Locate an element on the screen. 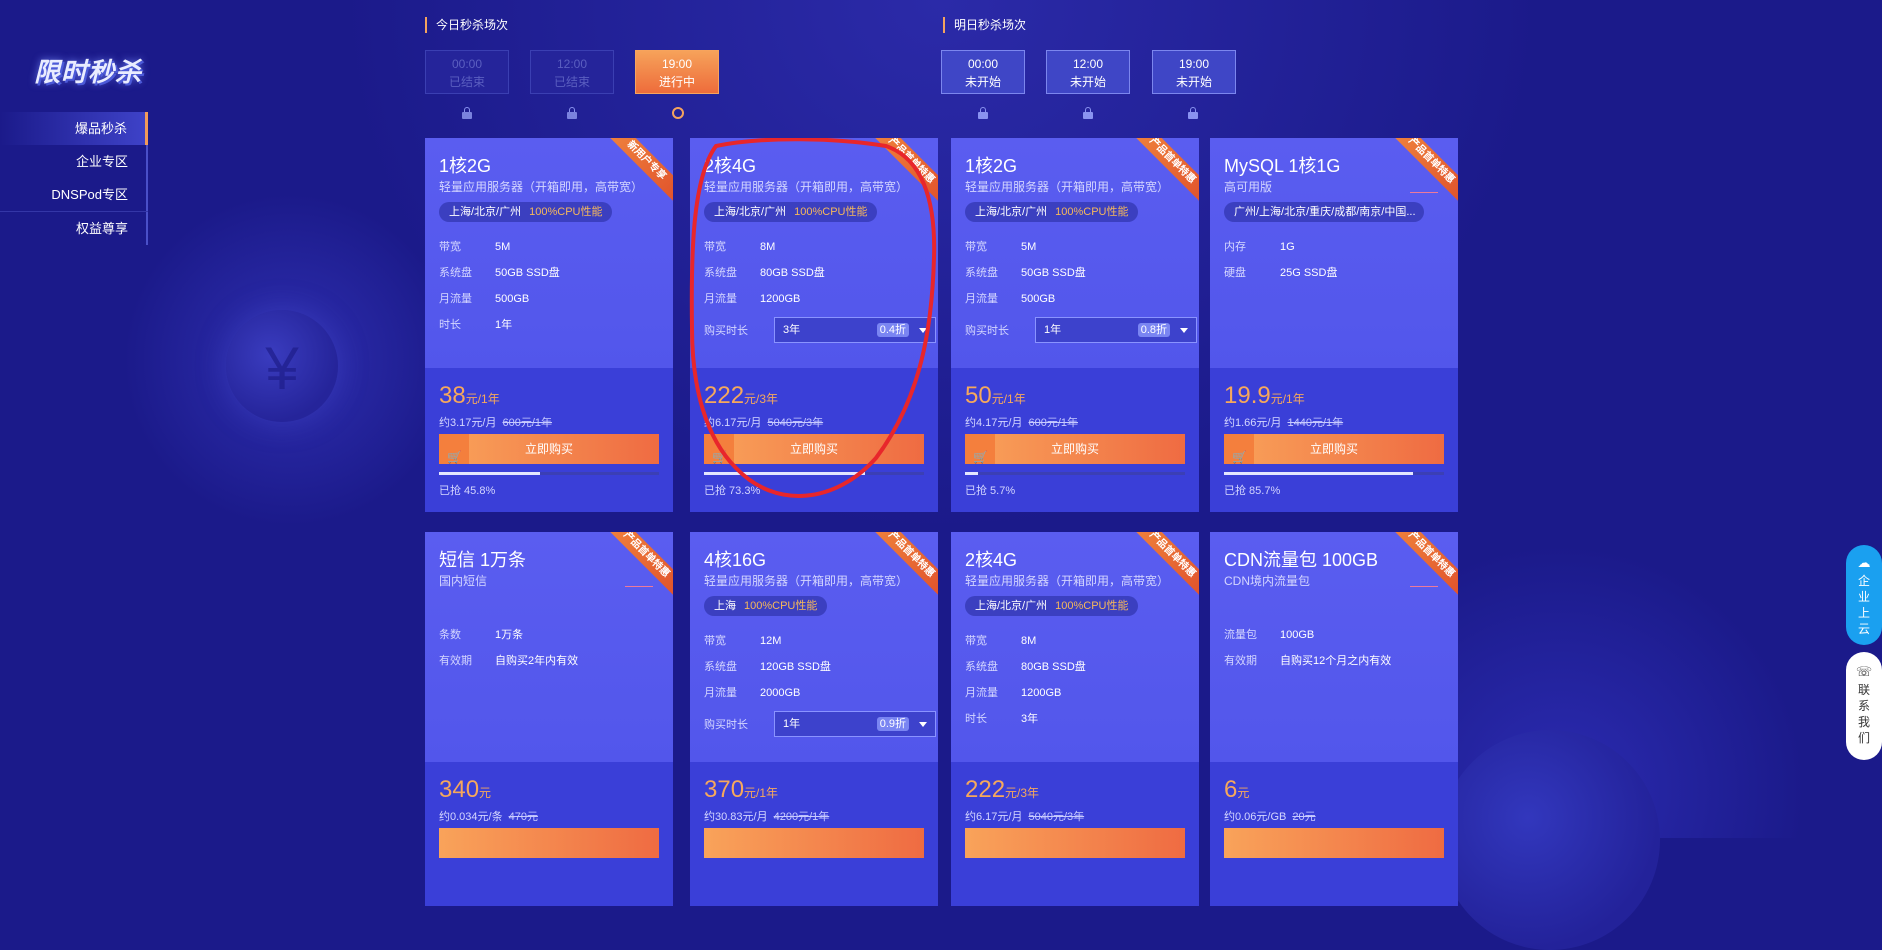 The height and width of the screenshot is (950, 1882). slot-time: 00:00 is located at coordinates (983, 64).